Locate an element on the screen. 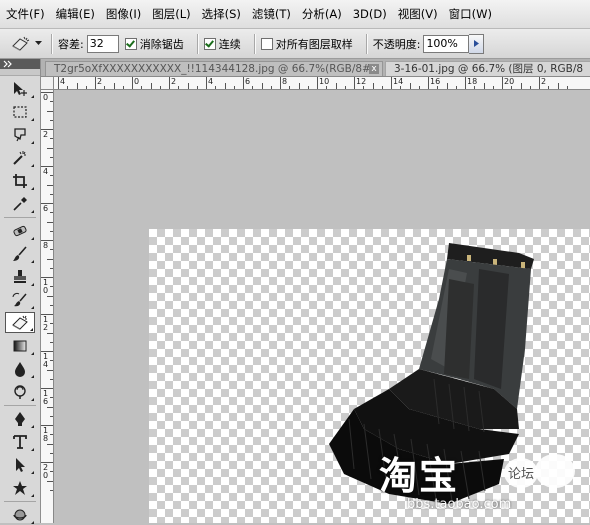 Image resolution: width=590 pixels, height=525 pixels. tool-preset-picker is located at coordinates (26, 44).